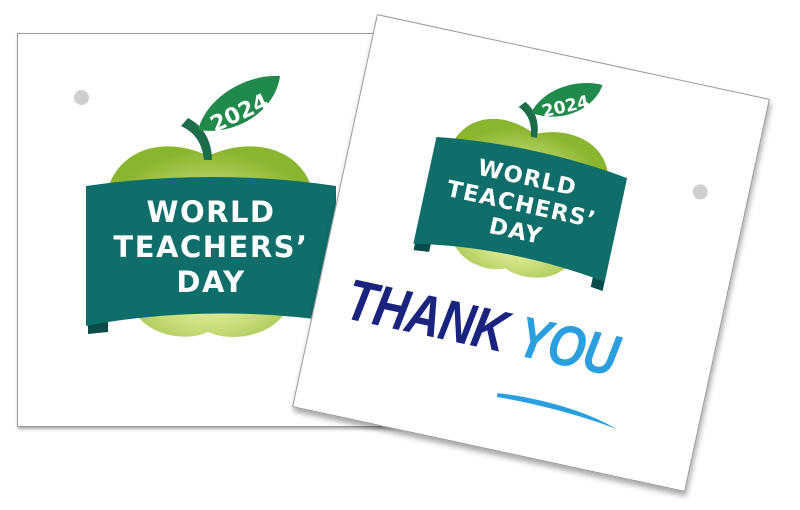 The image size is (800, 510). Describe the element at coordinates (520, 186) in the screenshot. I see `apple-artwork: 2024 WORLD TEACHERS’ DAY` at that location.